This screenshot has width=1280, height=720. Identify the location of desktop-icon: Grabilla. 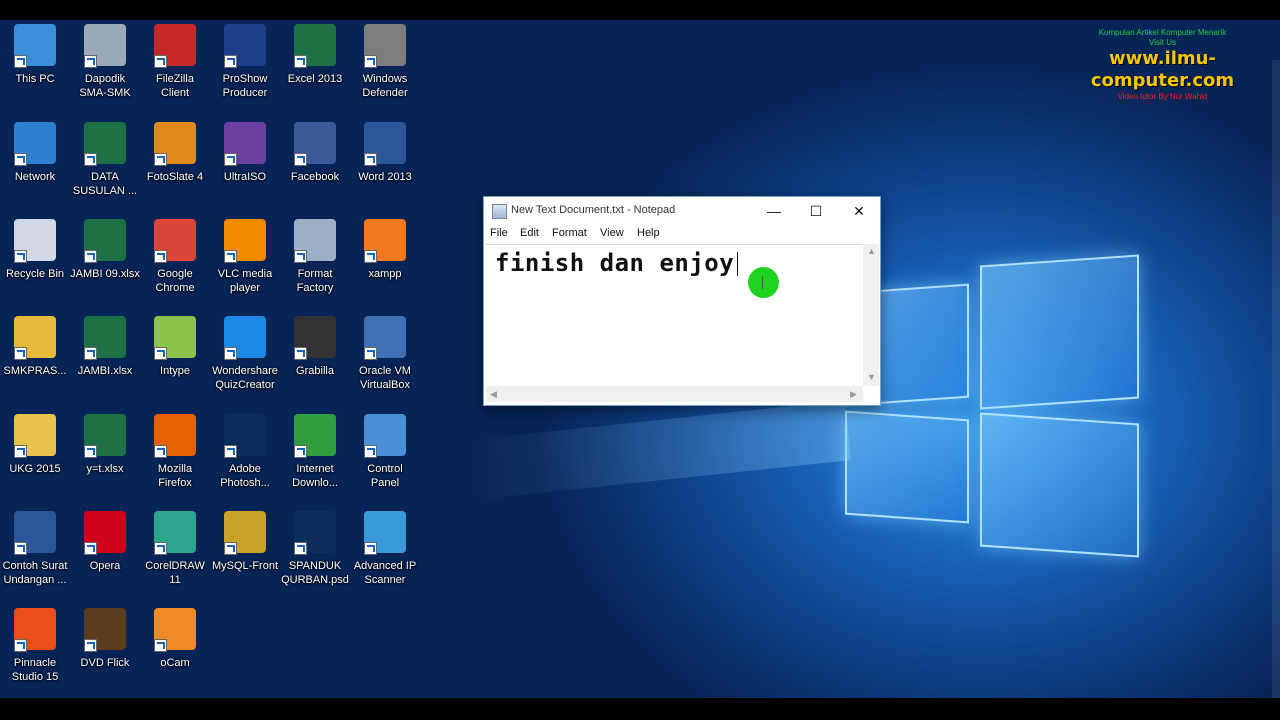
(315, 362).